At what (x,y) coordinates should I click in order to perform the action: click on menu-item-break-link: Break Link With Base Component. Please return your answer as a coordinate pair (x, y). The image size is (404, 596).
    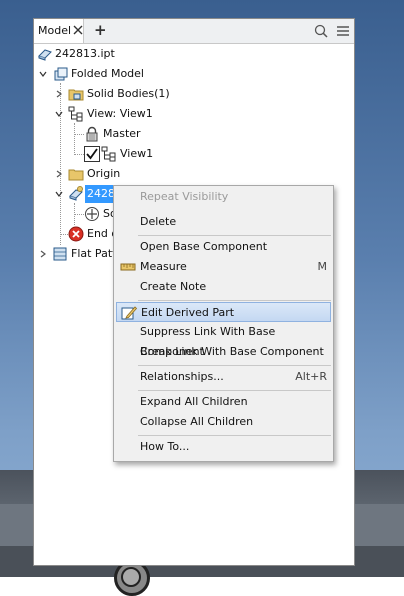
    Looking at the image, I should click on (223, 352).